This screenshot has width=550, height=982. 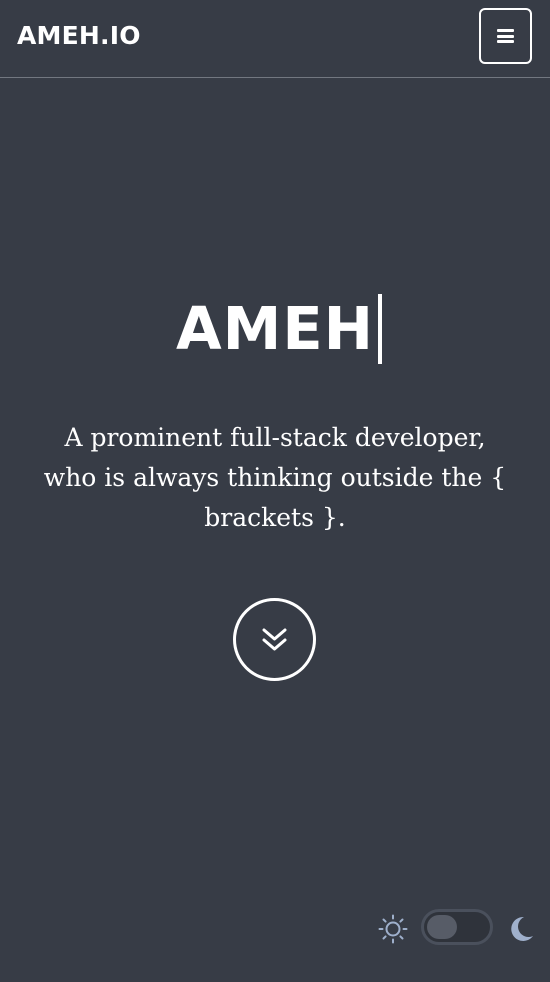 I want to click on theme-switch, so click(x=458, y=928).